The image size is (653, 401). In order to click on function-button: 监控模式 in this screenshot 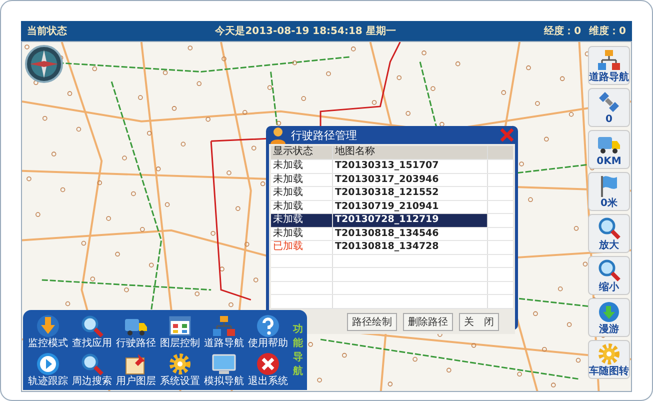, I will do `click(48, 332)`.